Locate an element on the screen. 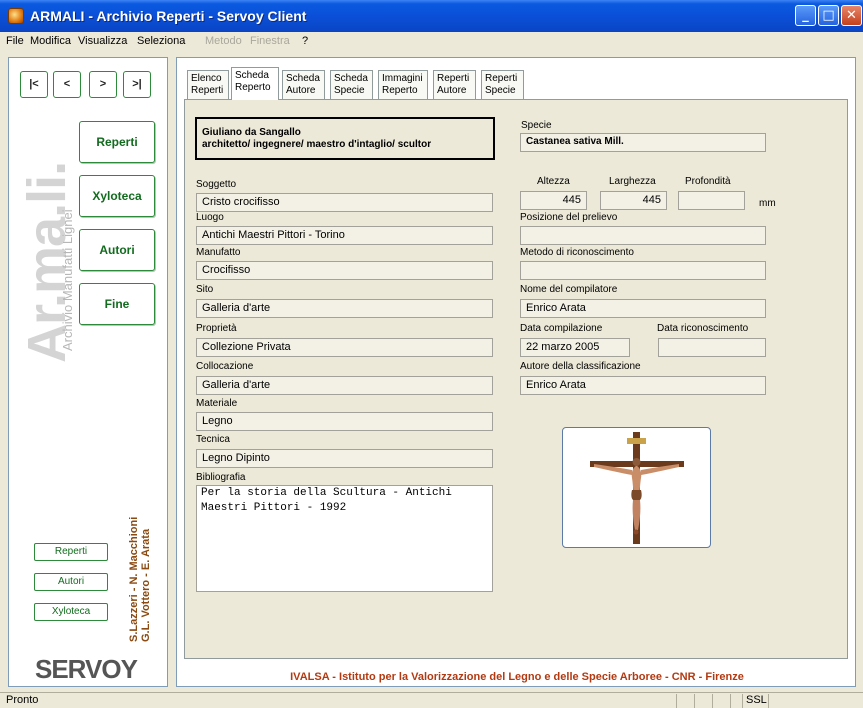 This screenshot has height=708, width=863. soggetto-label: Soggetto is located at coordinates (216, 184).